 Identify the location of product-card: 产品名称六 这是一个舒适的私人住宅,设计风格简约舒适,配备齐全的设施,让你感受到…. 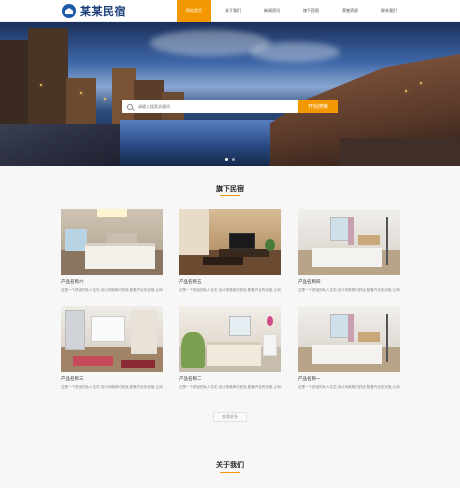
(112, 251).